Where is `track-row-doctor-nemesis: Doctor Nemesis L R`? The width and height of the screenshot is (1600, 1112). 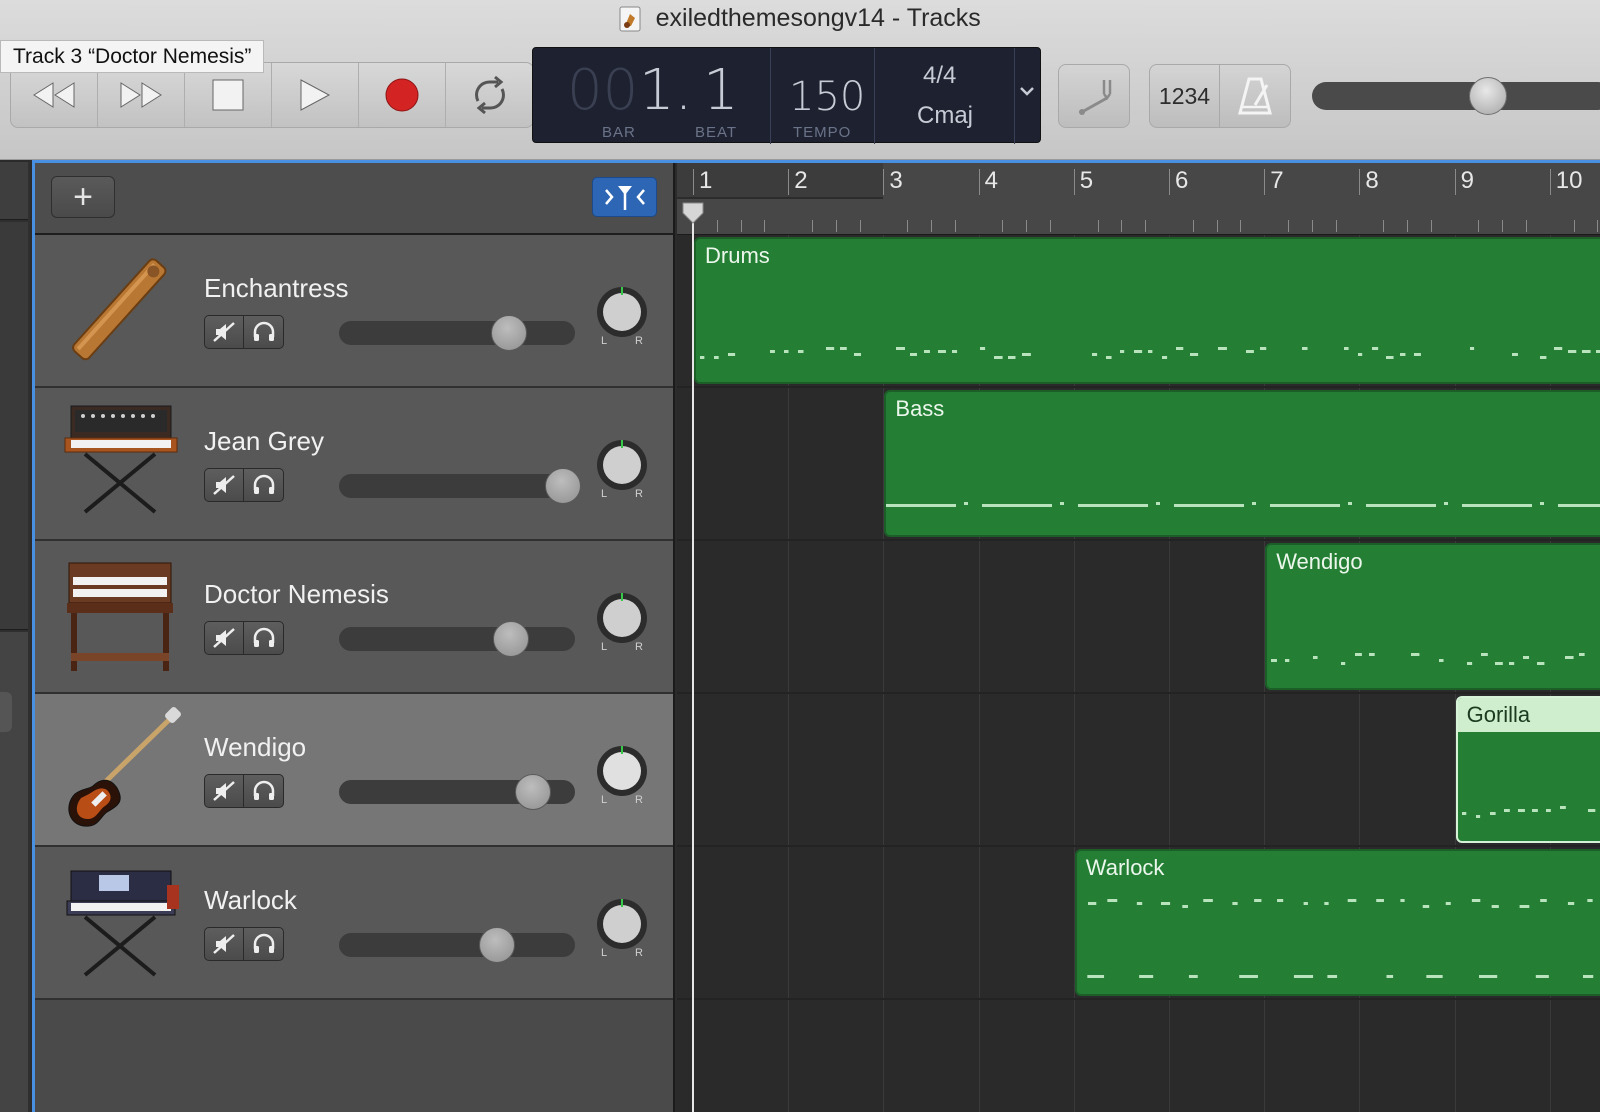
track-row-doctor-nemesis: Doctor Nemesis L R is located at coordinates (354, 617).